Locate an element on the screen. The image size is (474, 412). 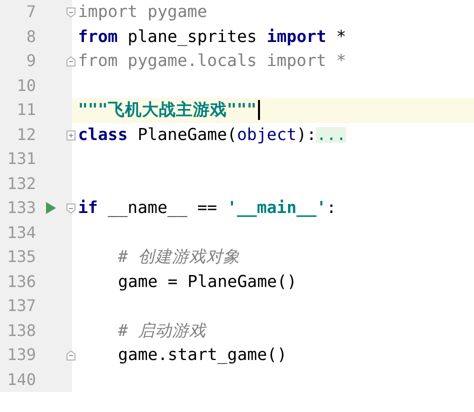
code-text: game = PlaneGame() is located at coordinates (207, 282).